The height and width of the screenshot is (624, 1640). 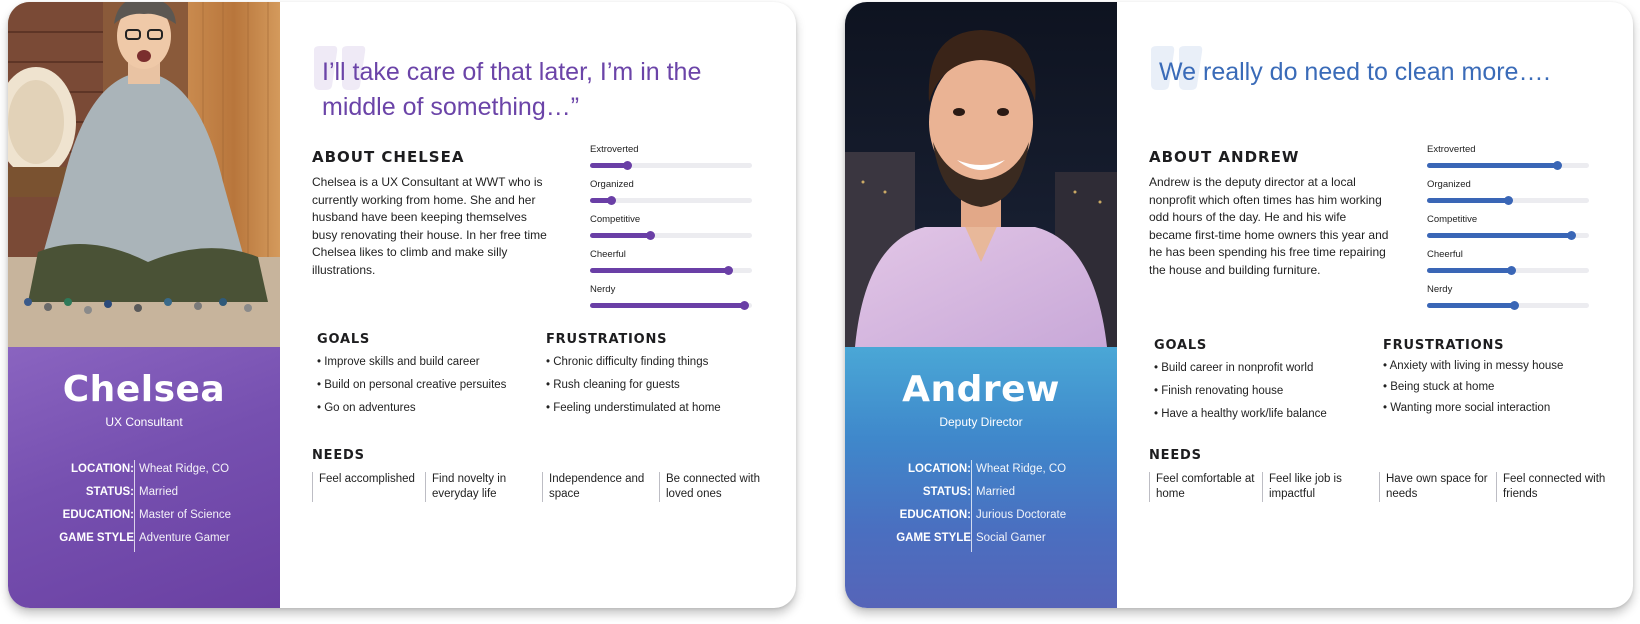 I want to click on trait-competitive: Competitive, so click(x=1508, y=231).